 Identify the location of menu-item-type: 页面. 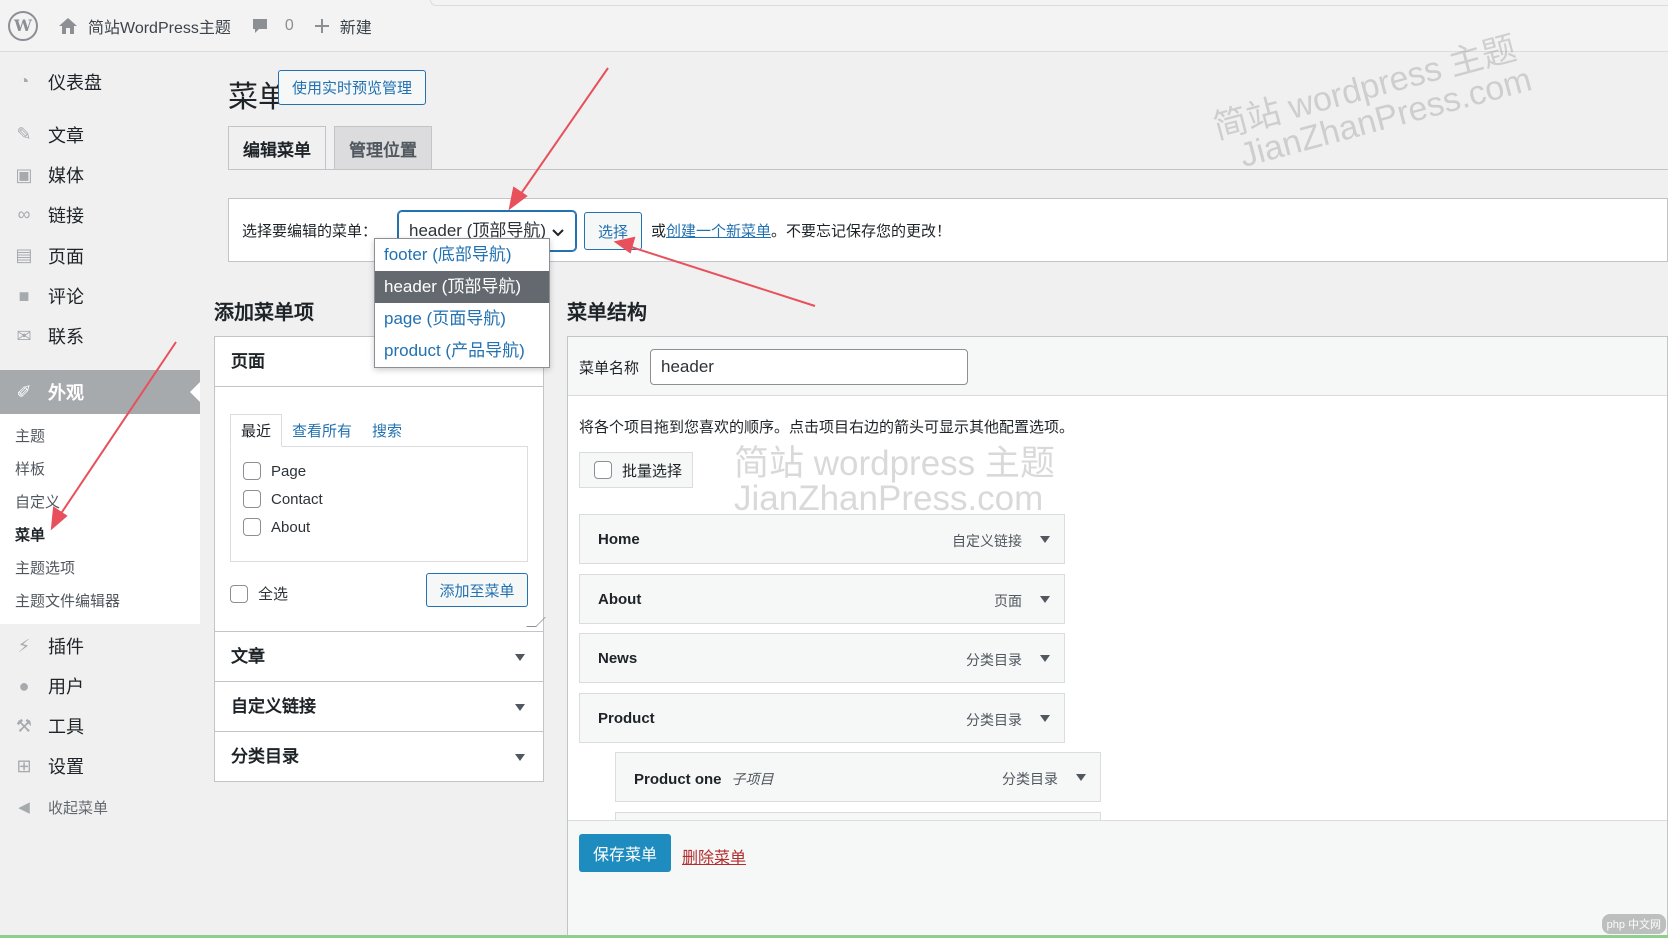
(1008, 601).